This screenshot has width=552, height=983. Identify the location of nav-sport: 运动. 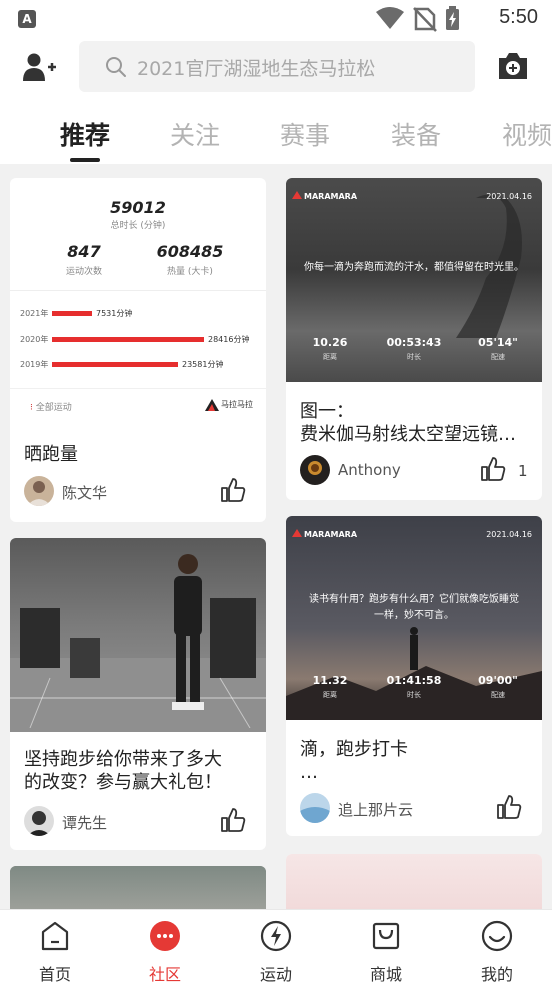
(276, 946).